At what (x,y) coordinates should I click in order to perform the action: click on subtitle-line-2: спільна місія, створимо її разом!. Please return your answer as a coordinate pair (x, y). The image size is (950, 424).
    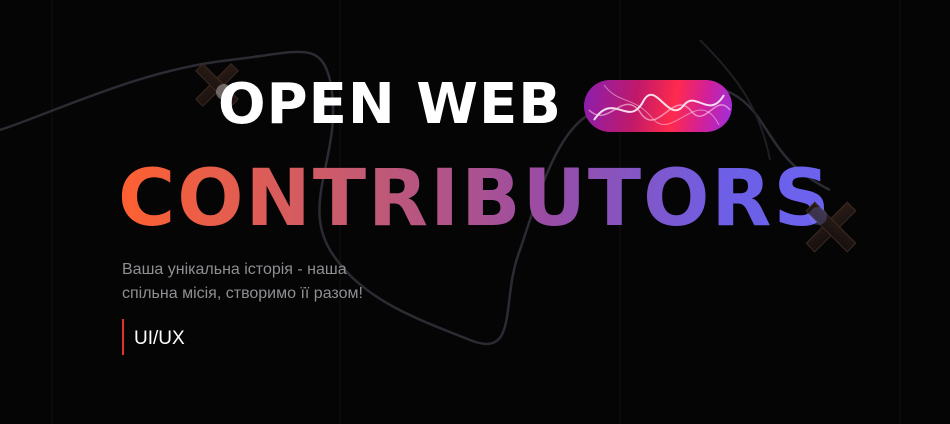
    Looking at the image, I should click on (242, 293).